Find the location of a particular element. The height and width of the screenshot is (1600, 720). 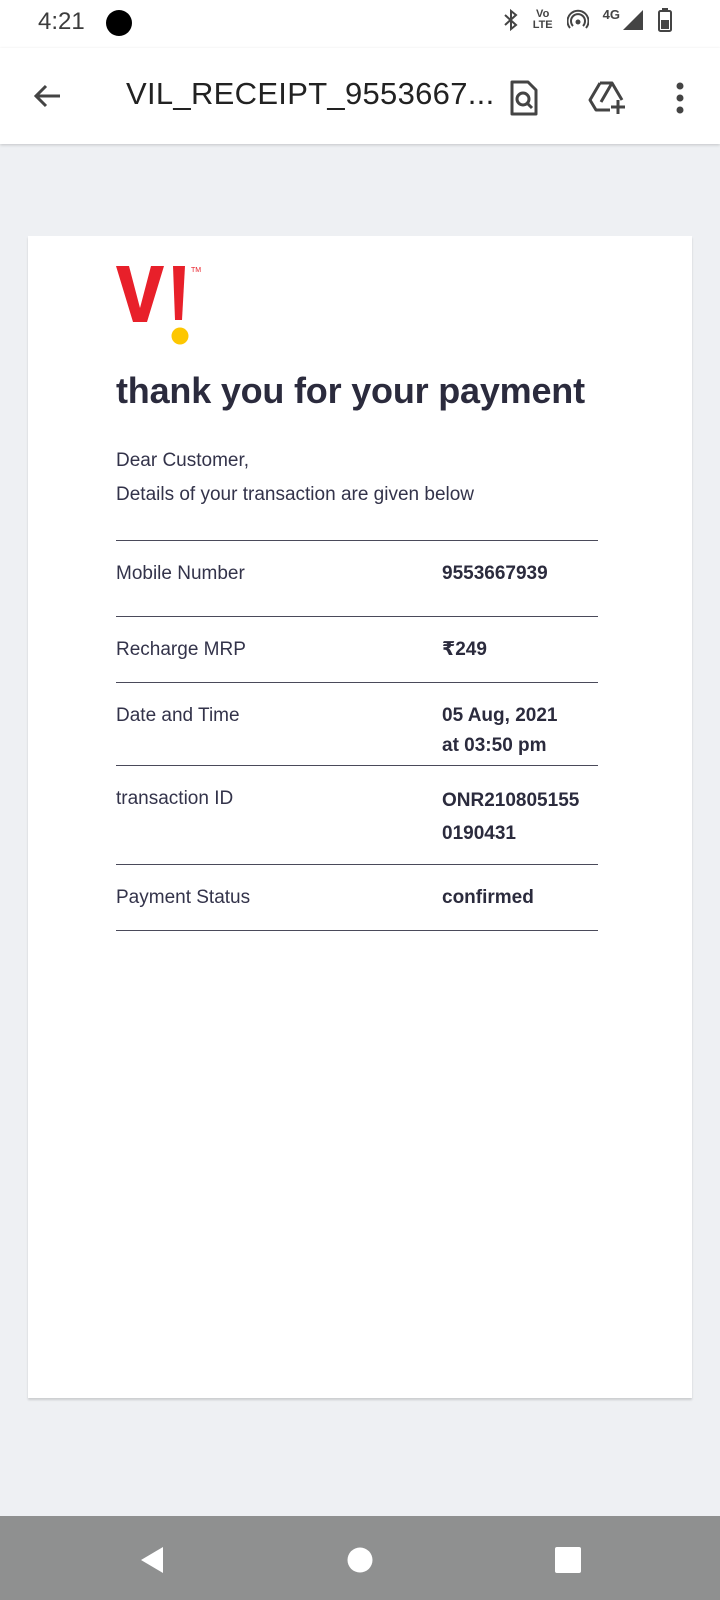

bluetooth-icon is located at coordinates (511, 20).